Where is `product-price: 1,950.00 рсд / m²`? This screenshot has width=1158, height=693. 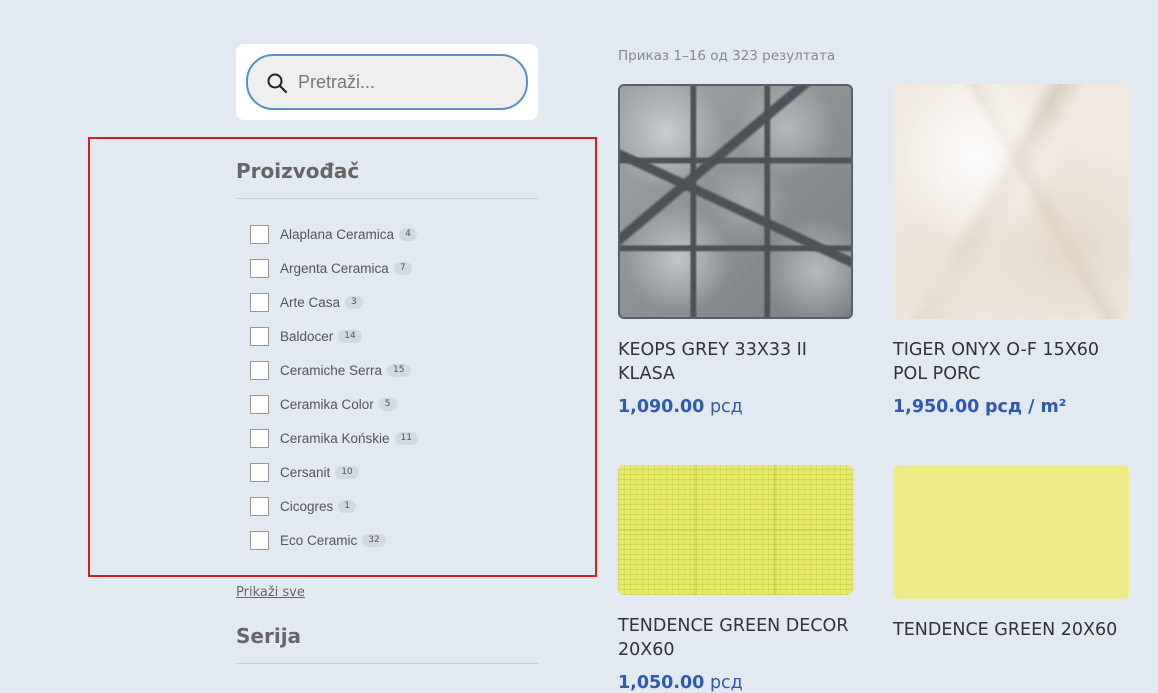 product-price: 1,950.00 рсд / m² is located at coordinates (979, 407).